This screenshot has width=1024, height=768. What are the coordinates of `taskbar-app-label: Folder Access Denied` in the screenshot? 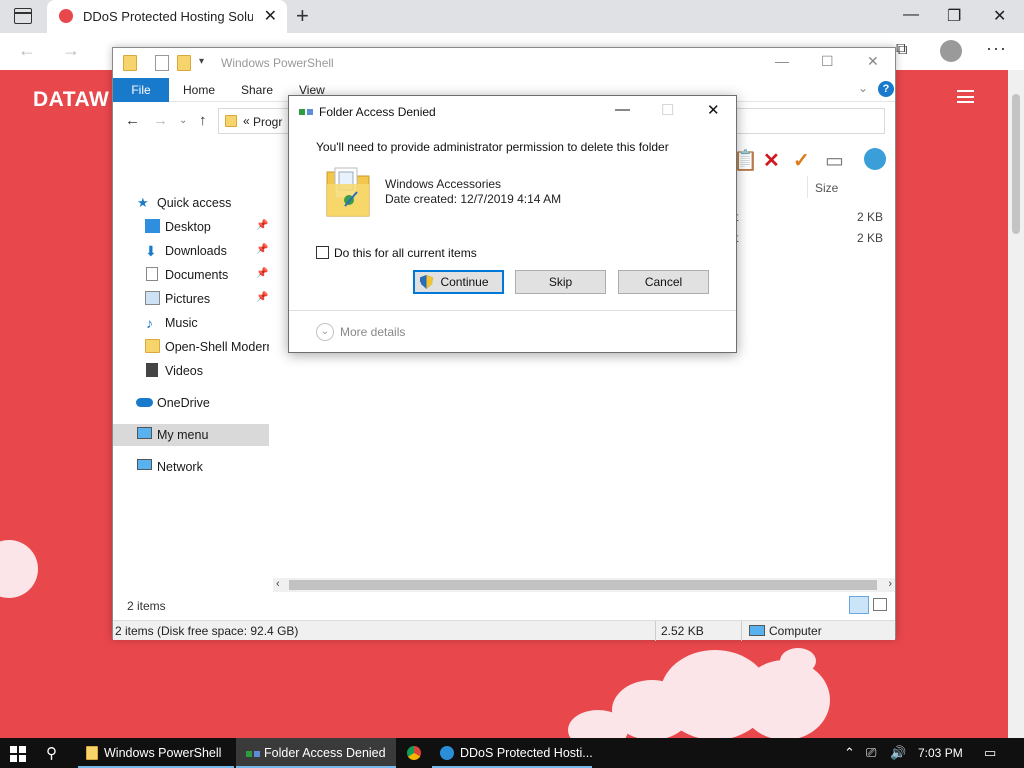 It's located at (325, 753).